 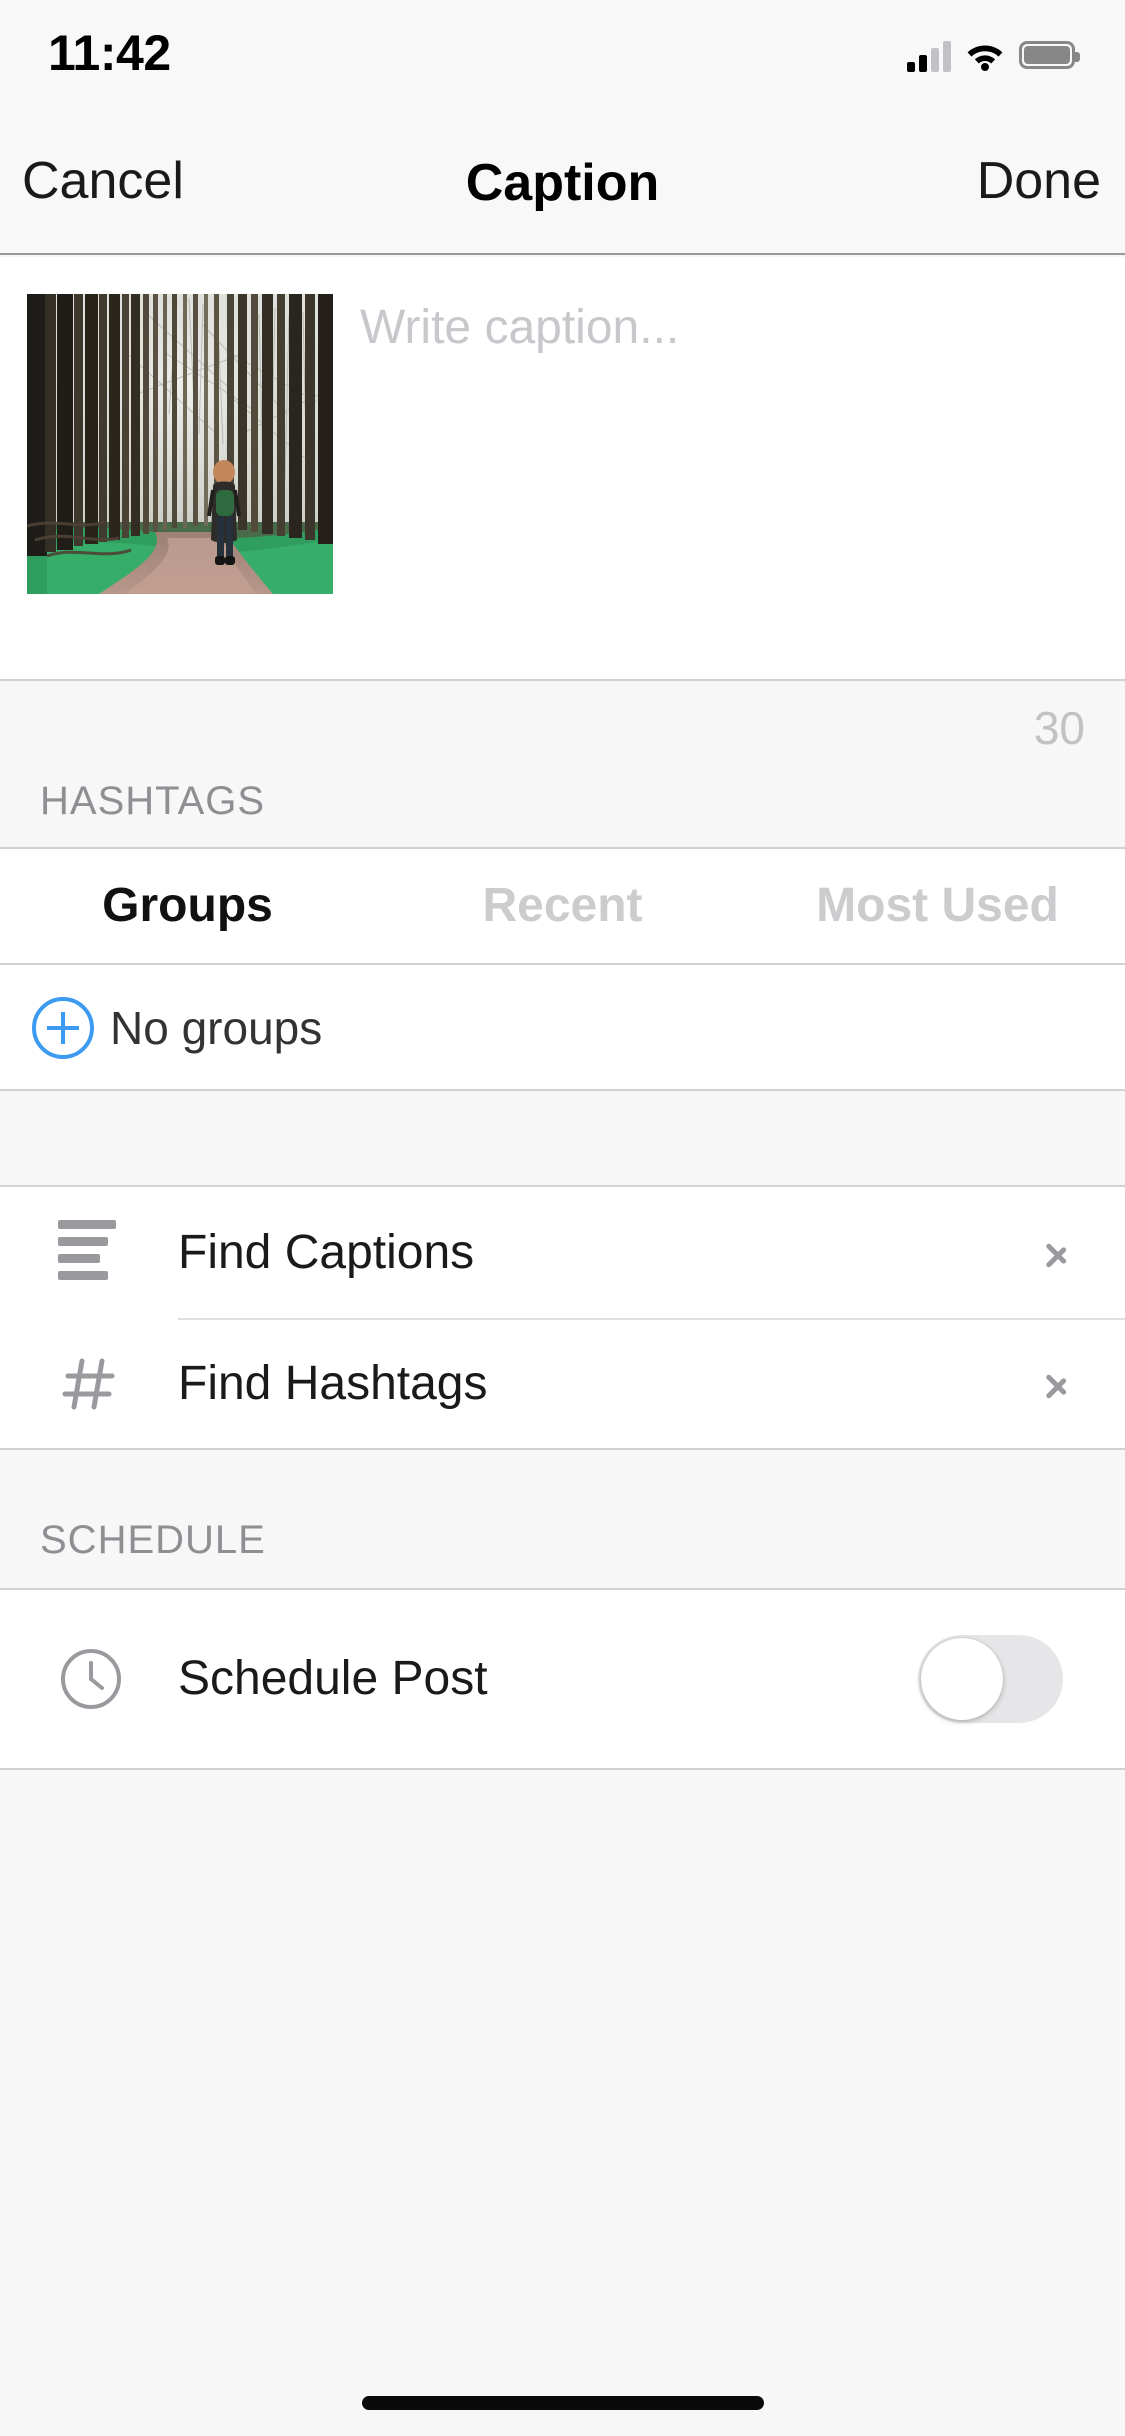 I want to click on text-lines-icon, so click(x=91, y=1252).